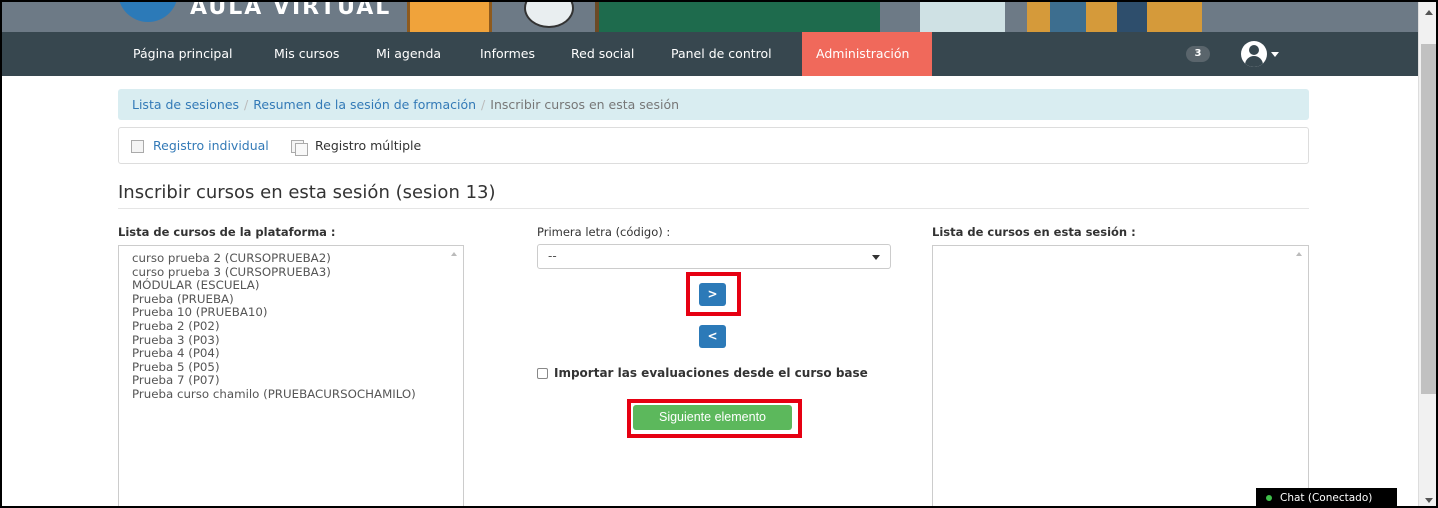 This screenshot has width=1438, height=508. I want to click on single-document-icon, so click(137, 146).